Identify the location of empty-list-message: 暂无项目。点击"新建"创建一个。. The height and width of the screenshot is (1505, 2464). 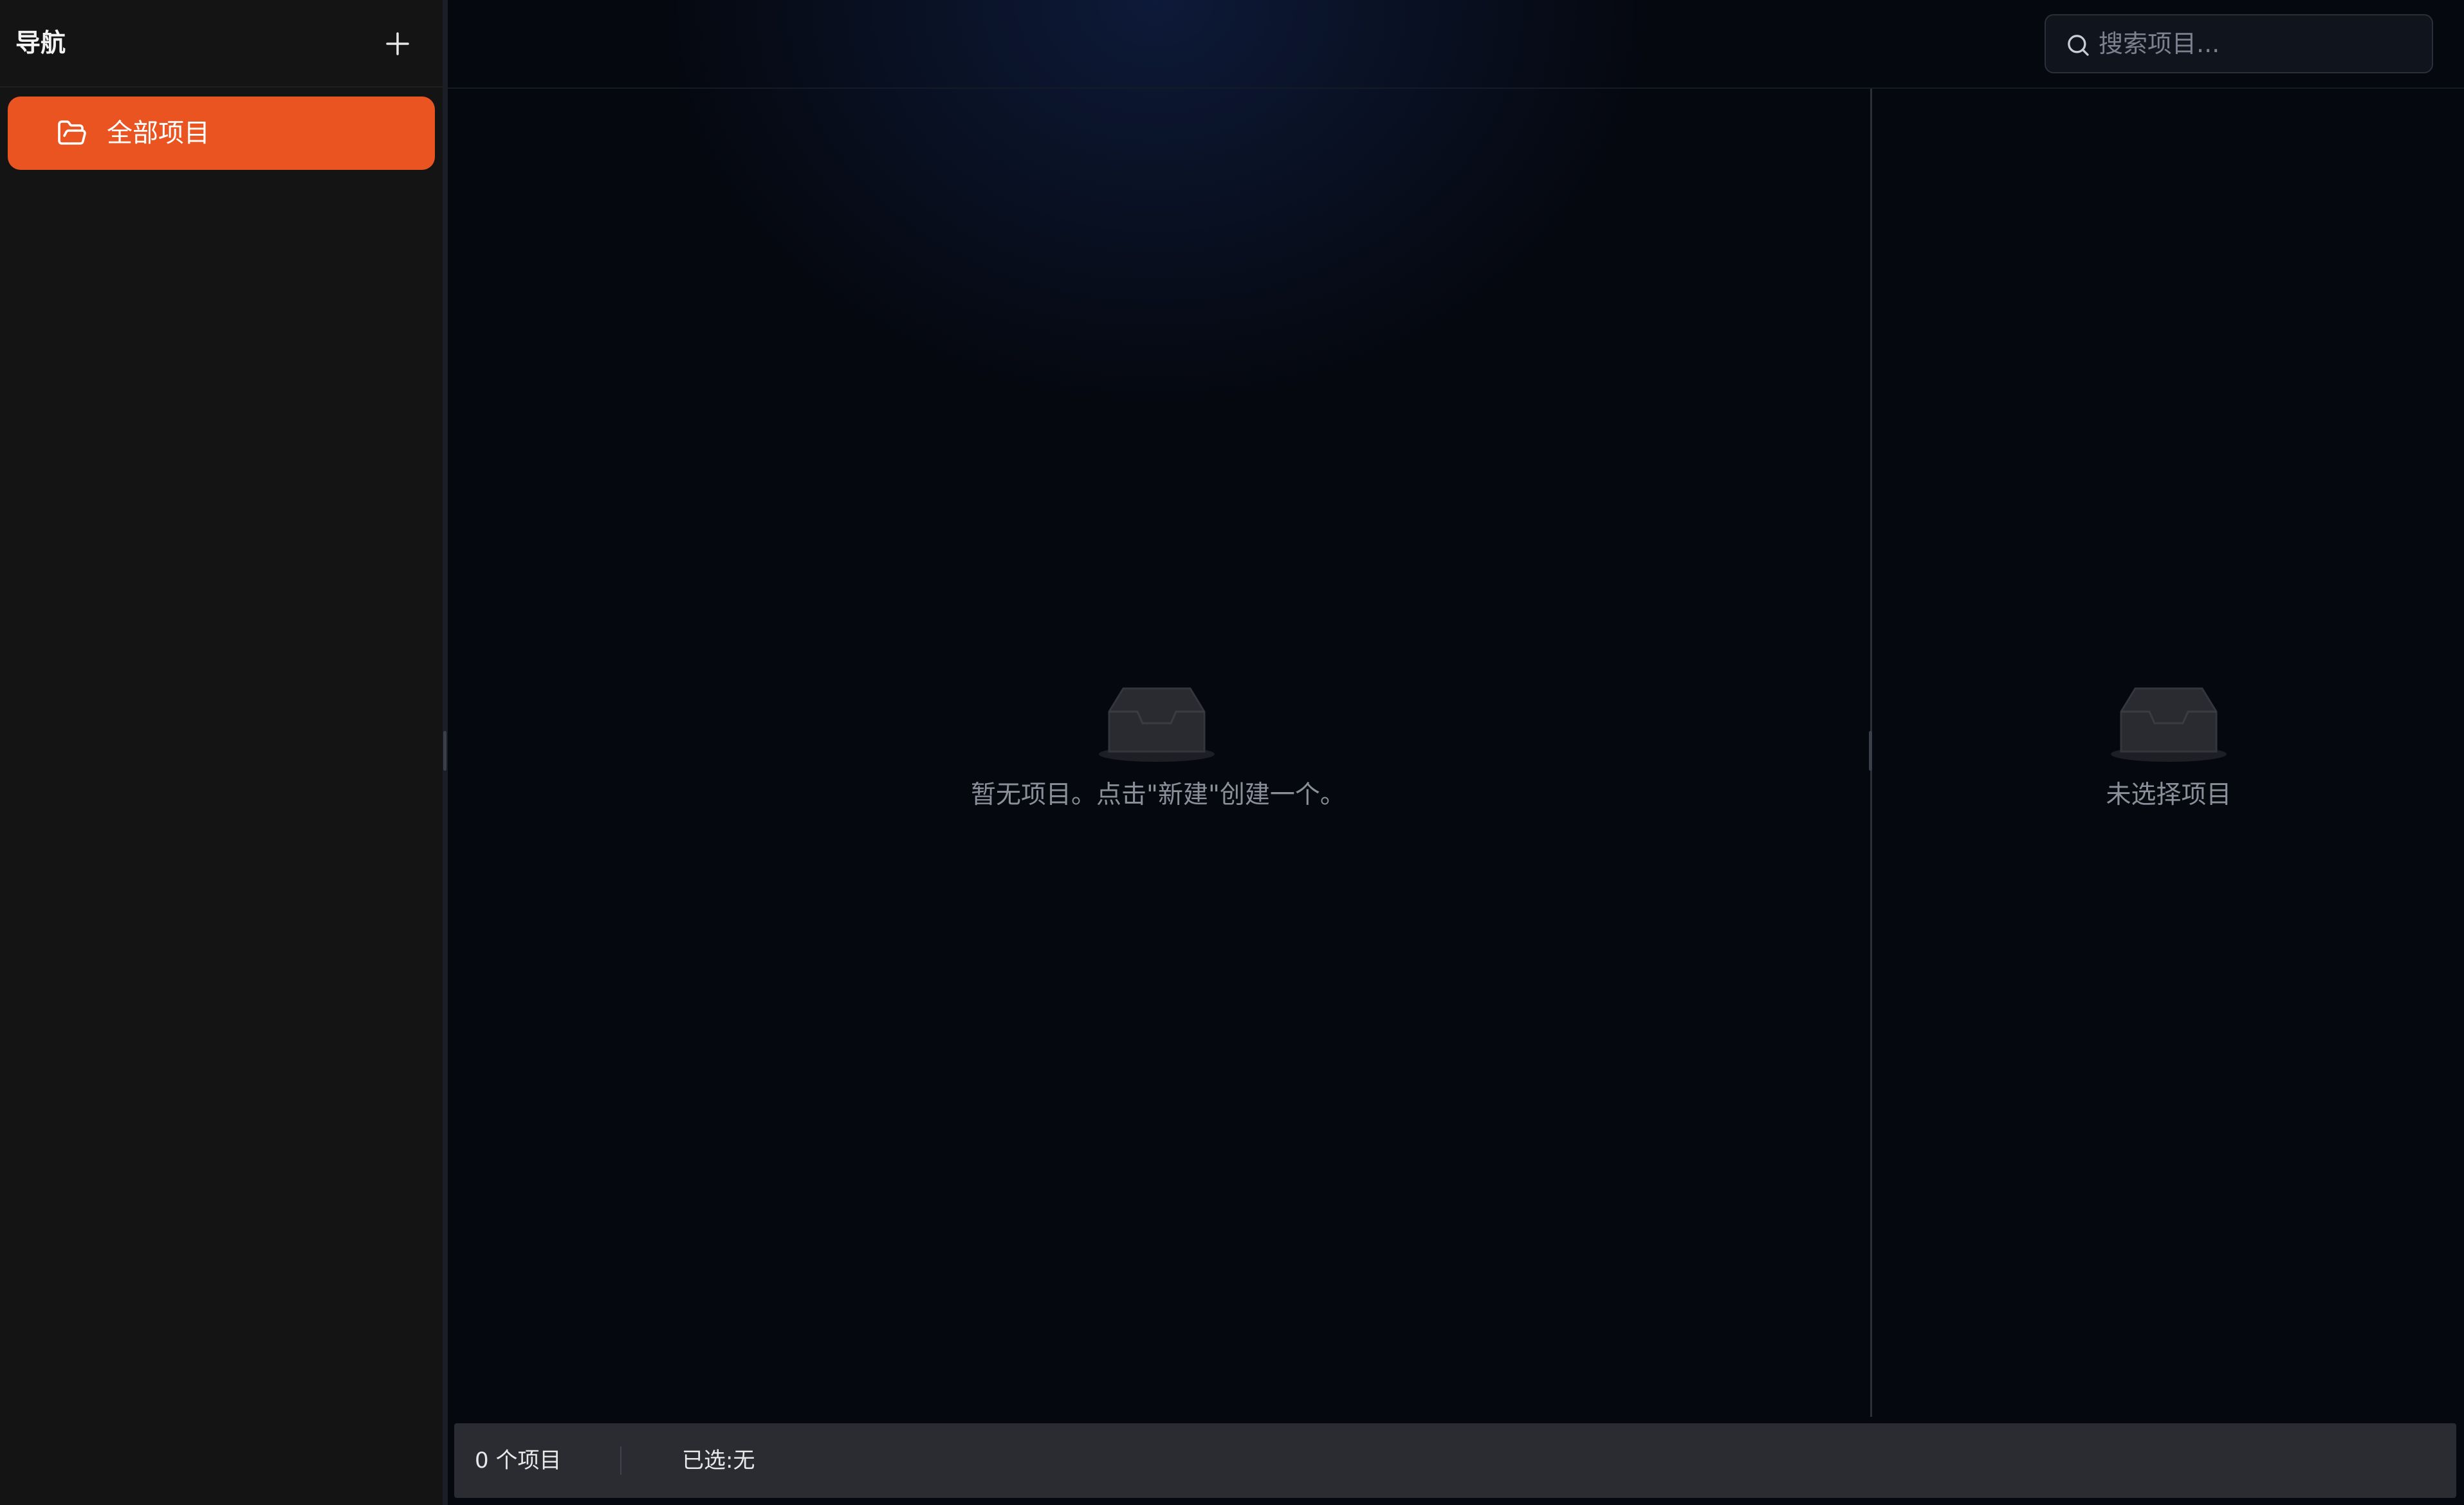
(1158, 794).